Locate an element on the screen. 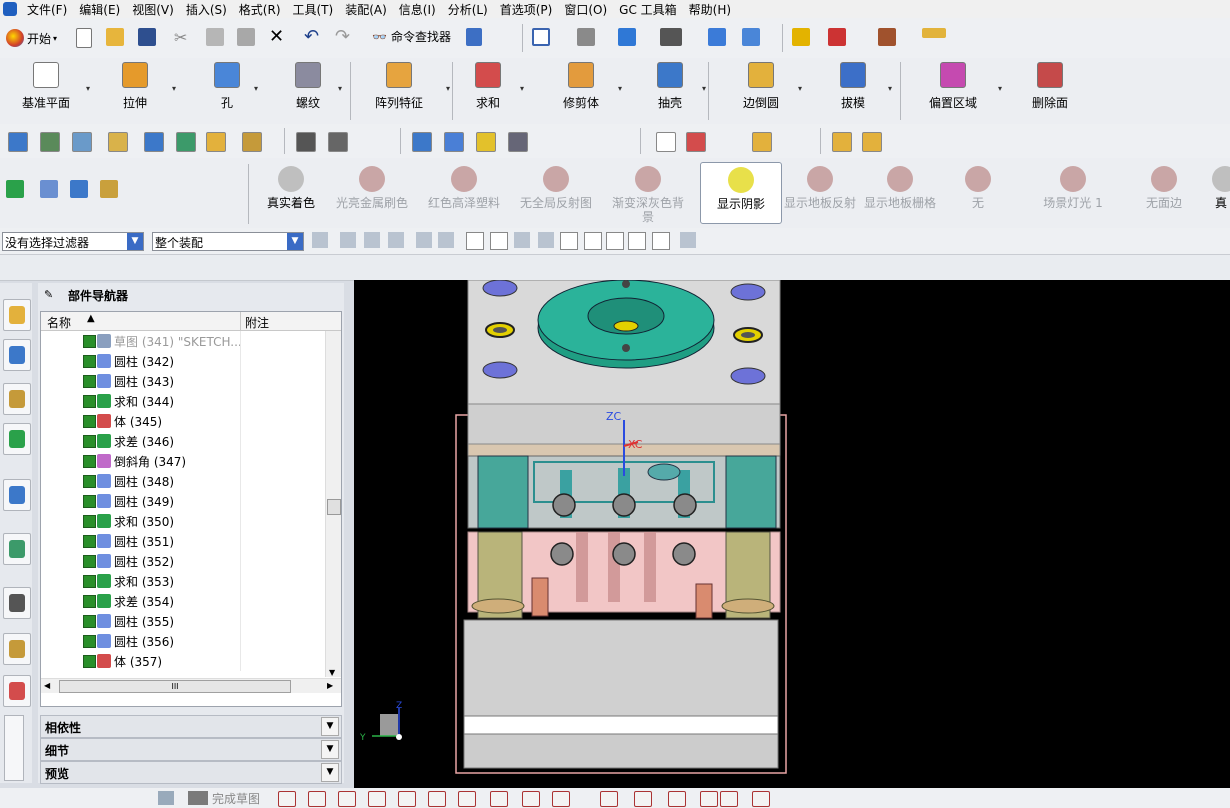  feature-button-2: 孔 is located at coordinates (227, 85).